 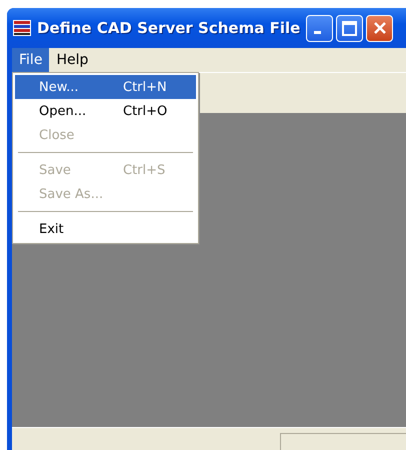 What do you see at coordinates (72, 60) in the screenshot?
I see `menu-bar-item: Help` at bounding box center [72, 60].